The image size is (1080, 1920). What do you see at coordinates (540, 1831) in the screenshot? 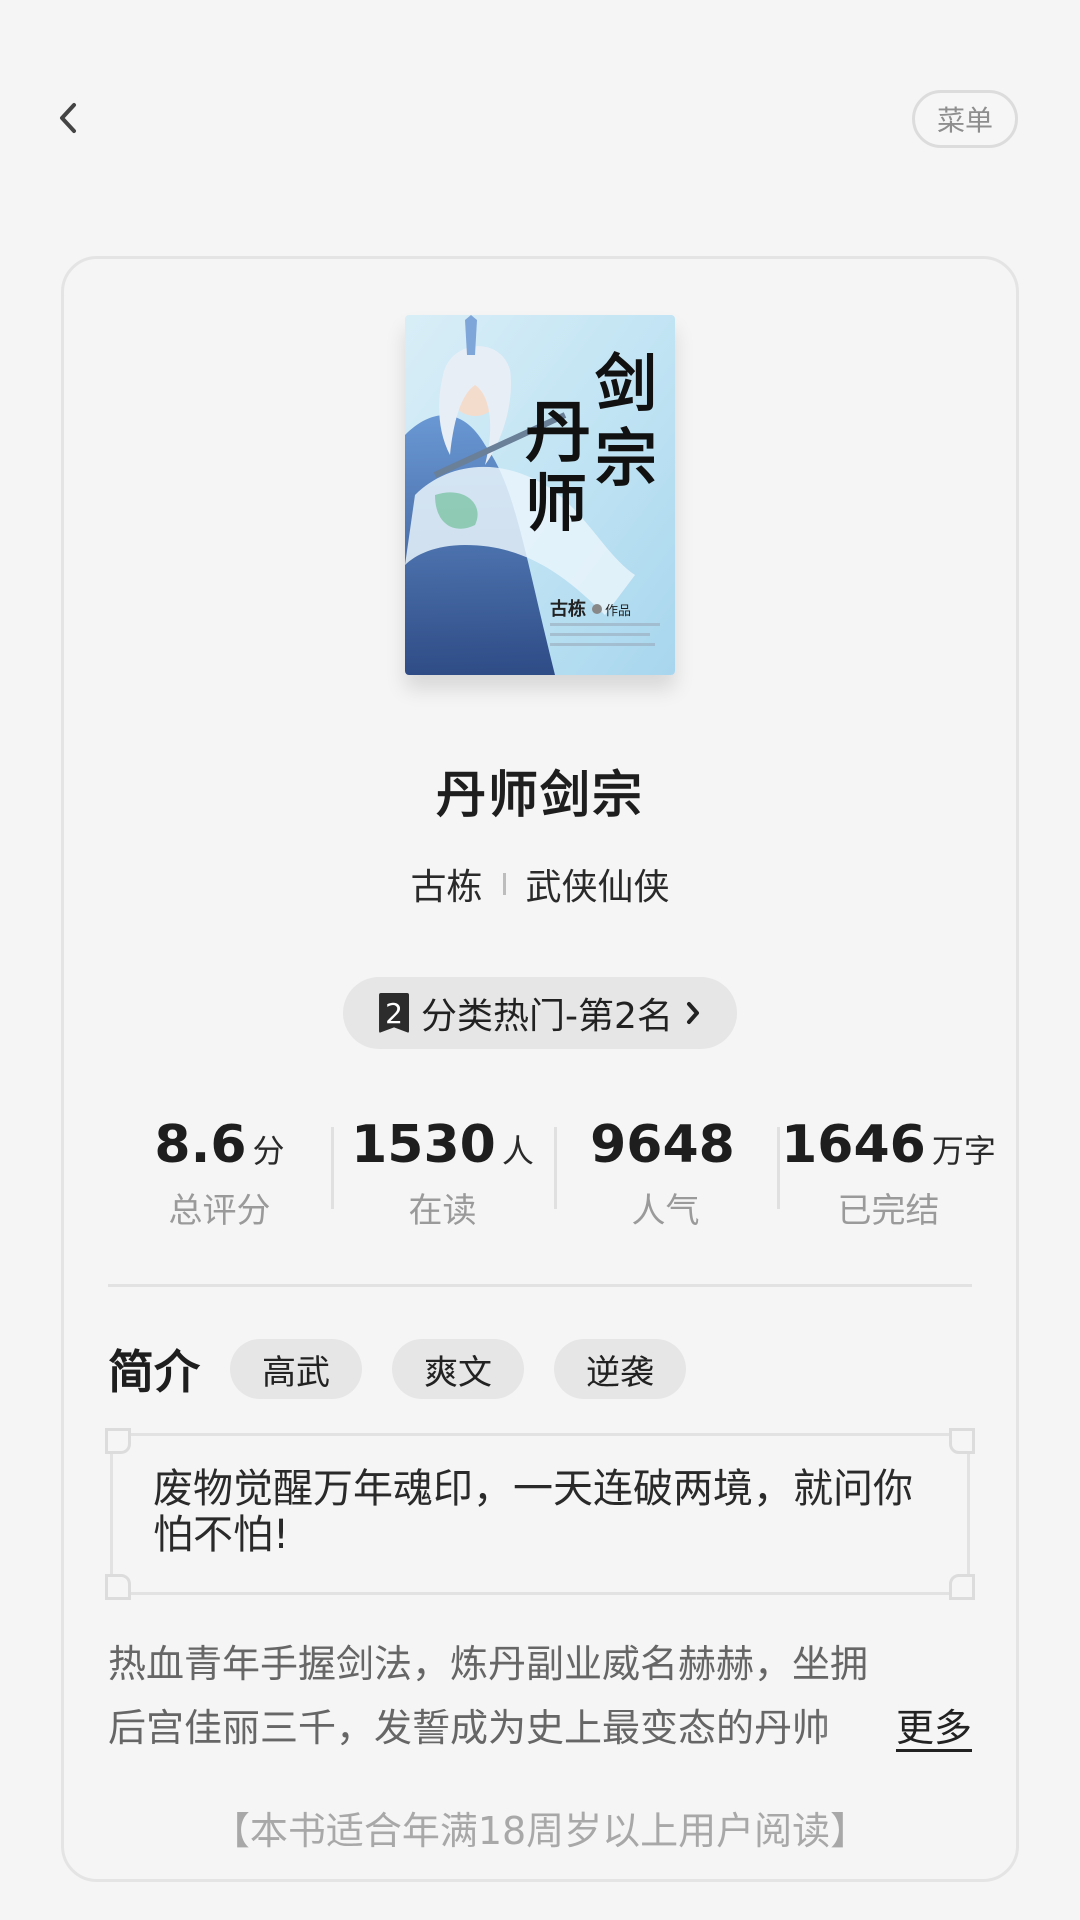
I see `age-notice: 【本书适合年满18周岁以上用户阅读】` at bounding box center [540, 1831].